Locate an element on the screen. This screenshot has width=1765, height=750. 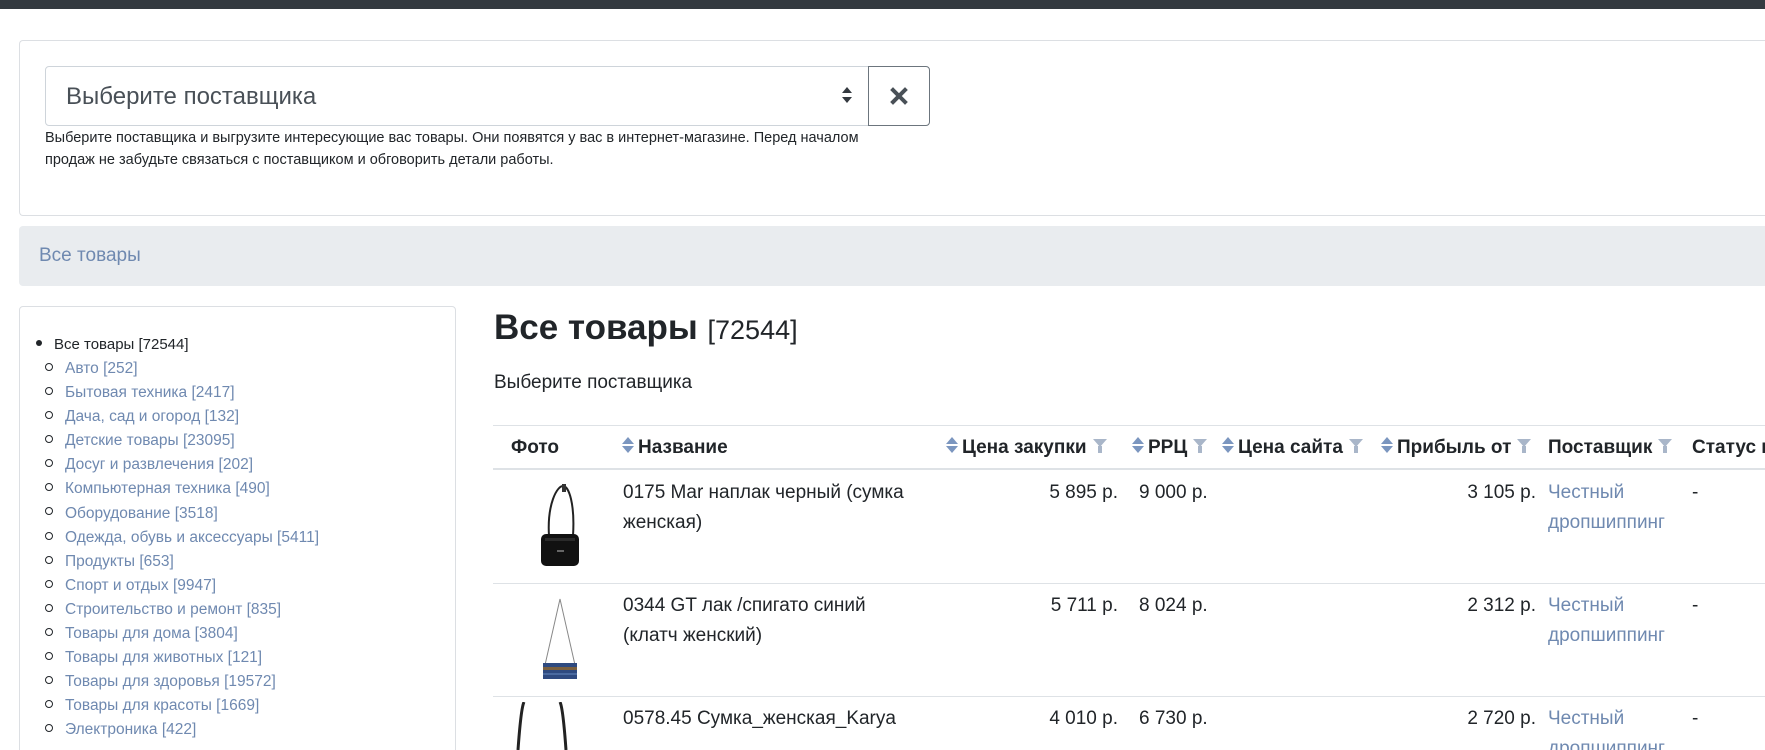
column-header-rrp: РРЦ is located at coordinates (1170, 447).